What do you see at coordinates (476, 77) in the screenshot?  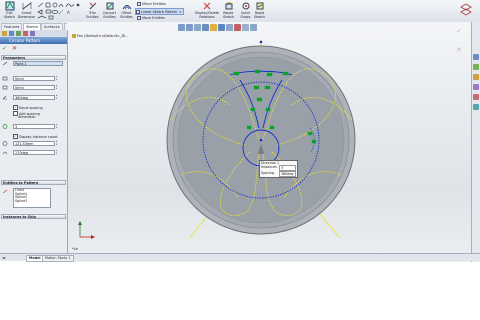 I see `file-explorer-tab-icon` at bounding box center [476, 77].